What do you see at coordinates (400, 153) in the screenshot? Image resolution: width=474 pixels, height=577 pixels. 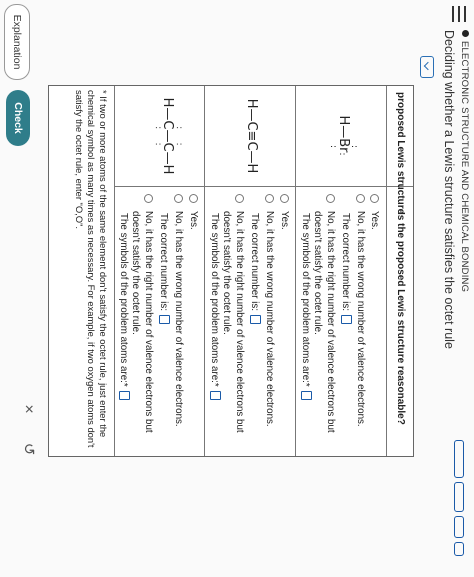 I see `col1-header: proposed Lewis structure` at bounding box center [400, 153].